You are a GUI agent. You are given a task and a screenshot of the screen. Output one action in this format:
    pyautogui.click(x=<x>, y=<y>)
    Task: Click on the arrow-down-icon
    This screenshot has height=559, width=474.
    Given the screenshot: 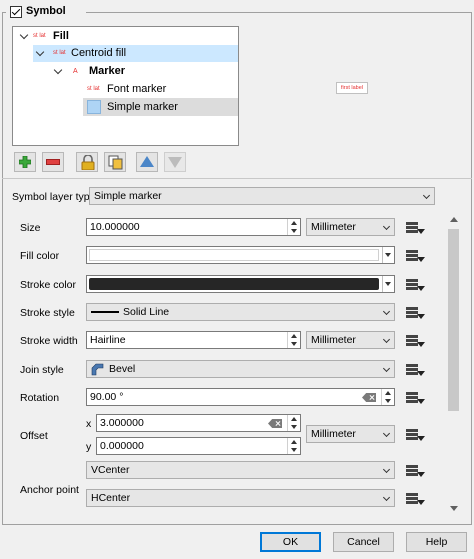 What is the action you would take?
    pyautogui.click(x=388, y=284)
    